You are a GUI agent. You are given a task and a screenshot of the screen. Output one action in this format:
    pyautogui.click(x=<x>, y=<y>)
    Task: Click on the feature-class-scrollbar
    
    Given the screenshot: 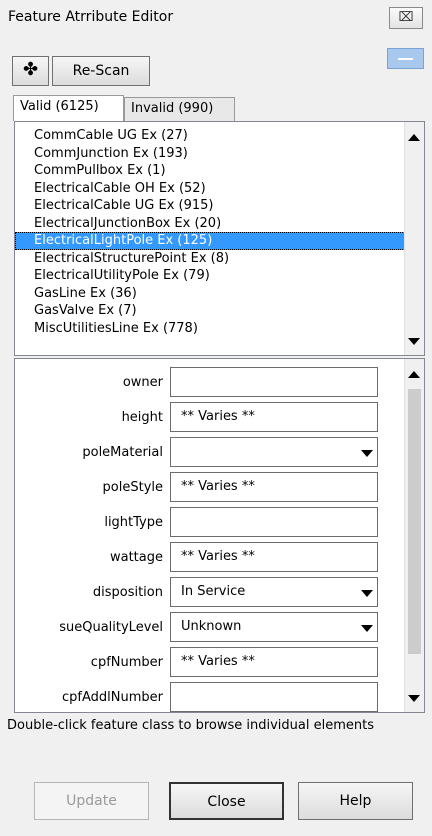 What is the action you would take?
    pyautogui.click(x=414, y=238)
    